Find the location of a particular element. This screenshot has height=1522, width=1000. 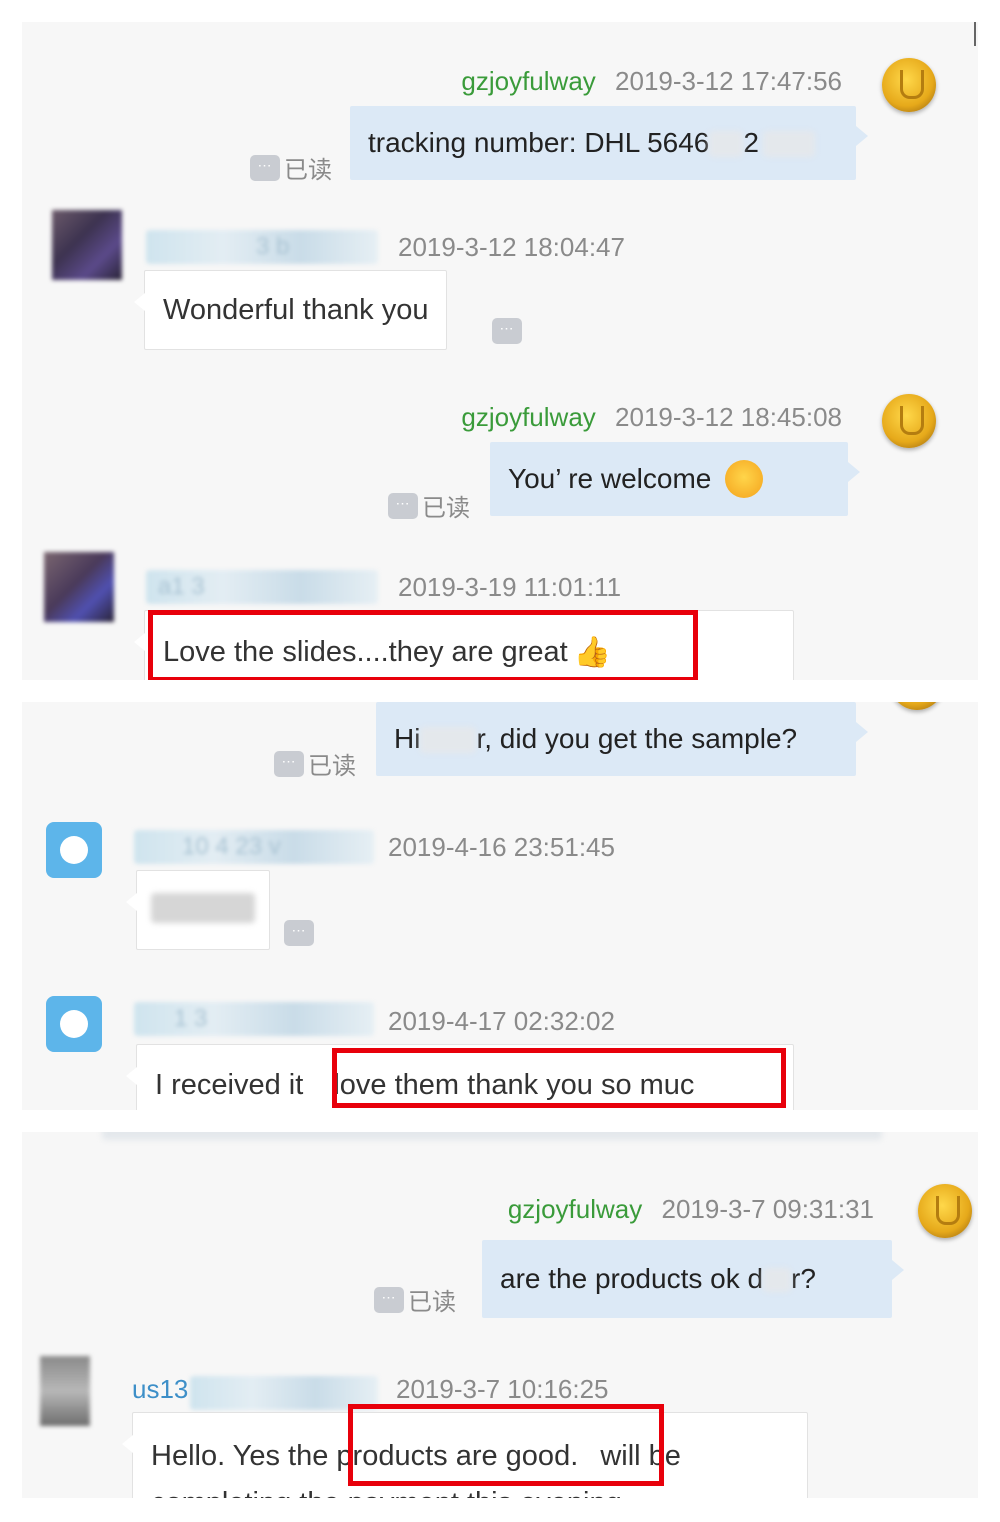

message-bubble: Wonderful thank you is located at coordinates (290, 310).